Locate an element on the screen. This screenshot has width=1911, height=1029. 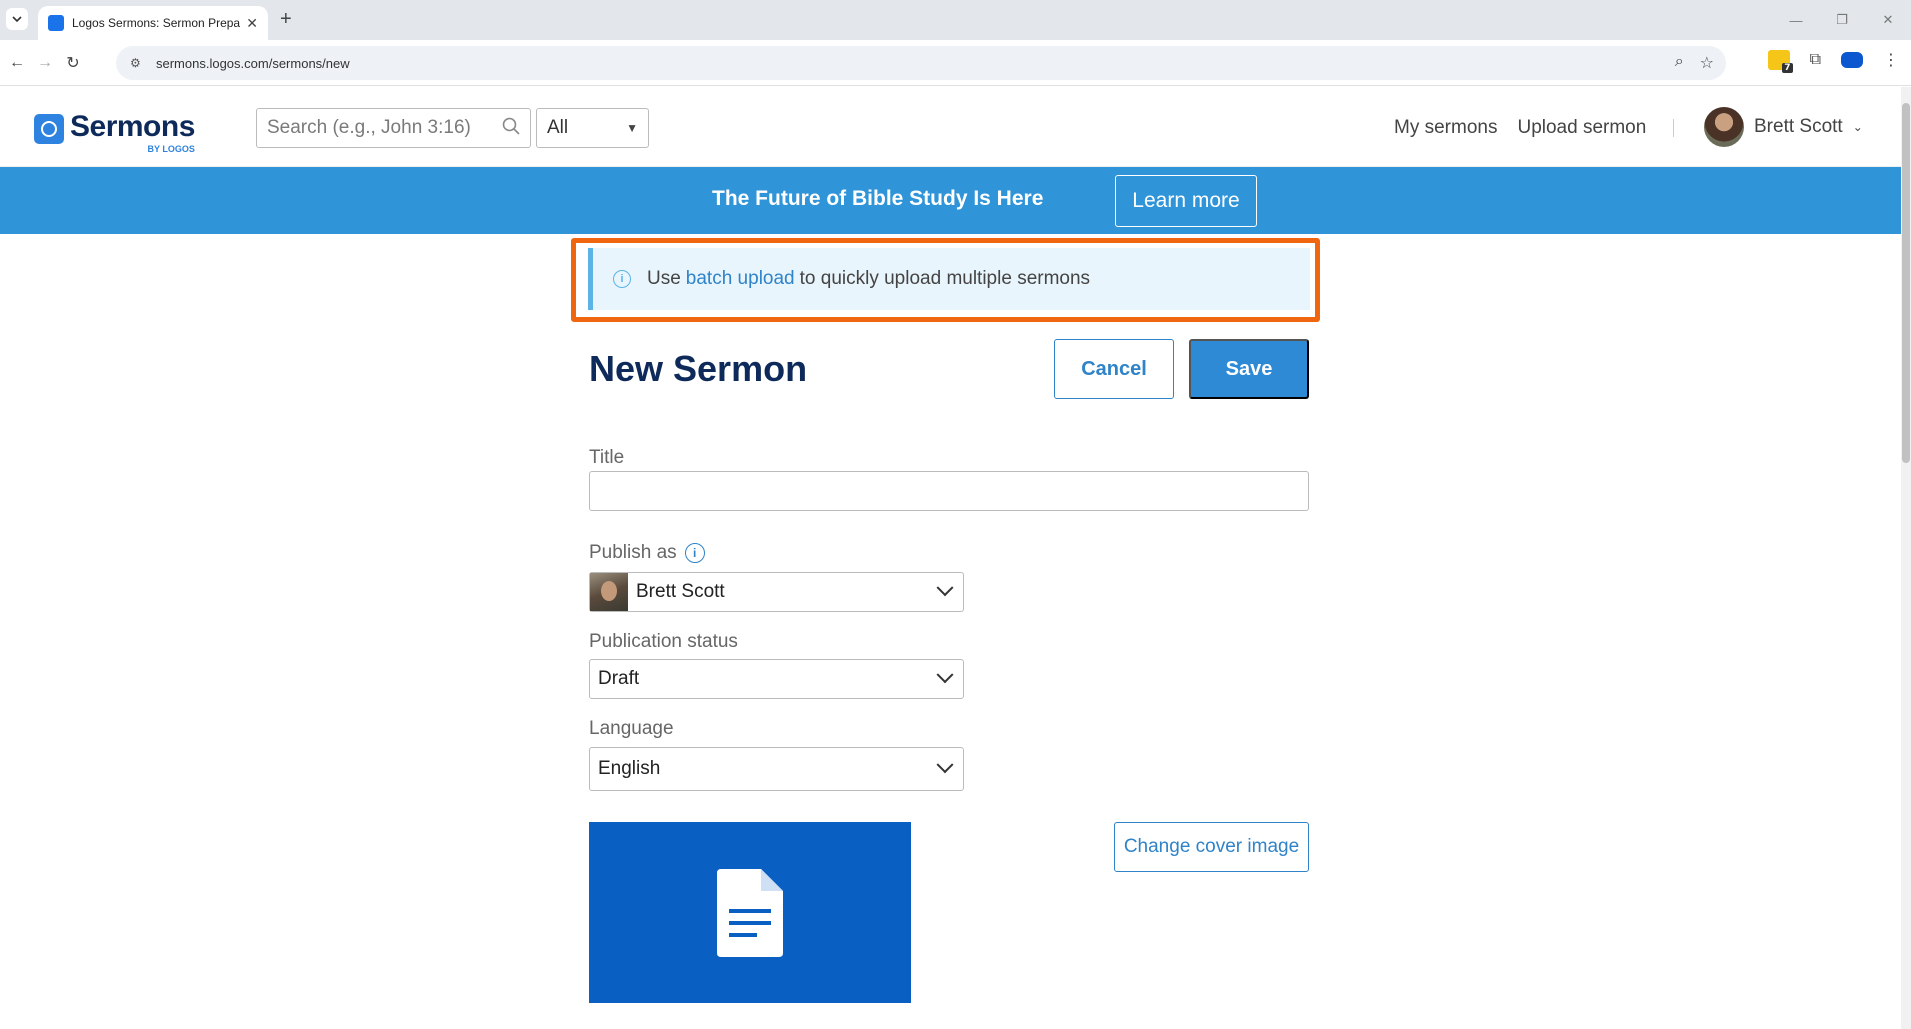
publication-status-select: Draft is located at coordinates (776, 679).